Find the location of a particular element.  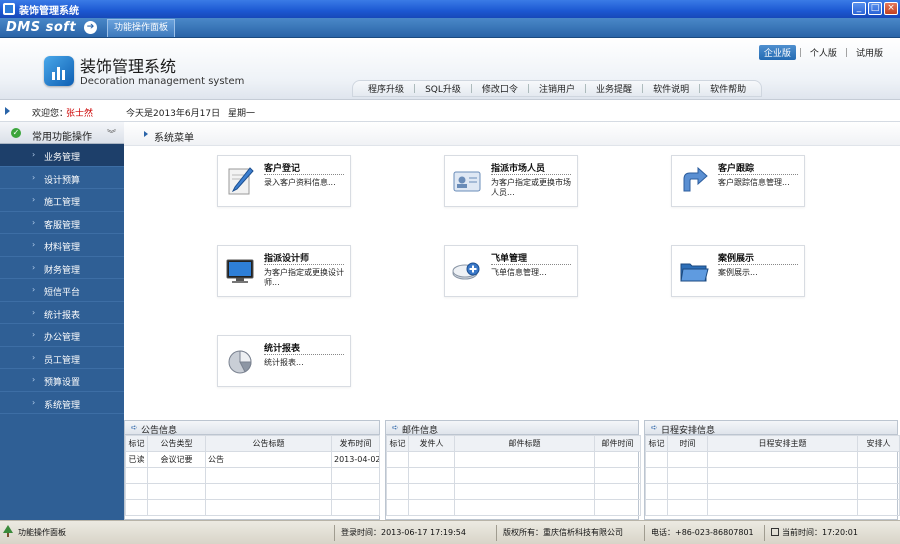

pie-chart-icon is located at coordinates (240, 362).